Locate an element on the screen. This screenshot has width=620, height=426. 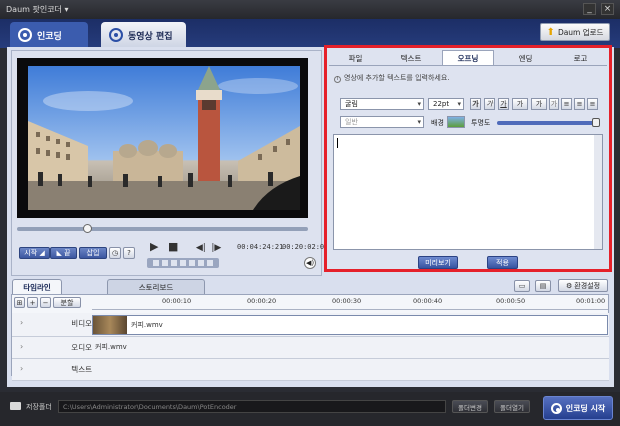
start-encoding-label: 인코딩 시작 is located at coordinates (585, 408).